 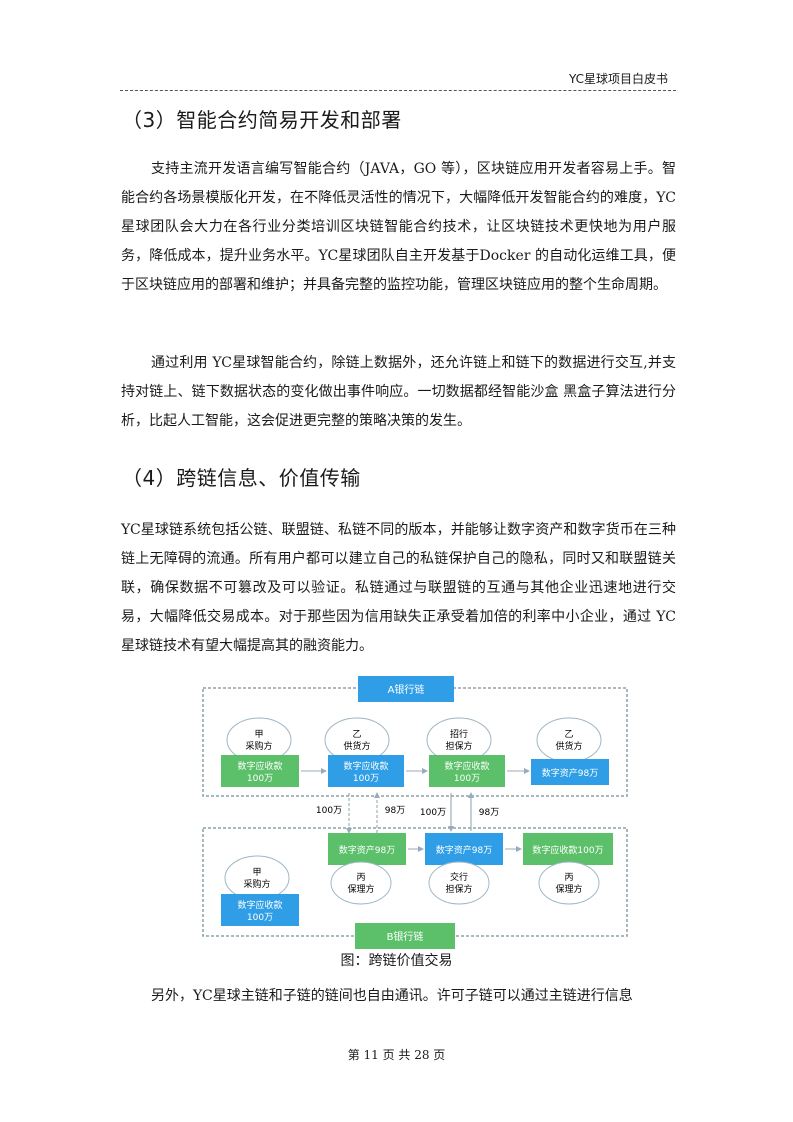 I want to click on top-node-3-l2: 担保方, so click(x=458, y=746).